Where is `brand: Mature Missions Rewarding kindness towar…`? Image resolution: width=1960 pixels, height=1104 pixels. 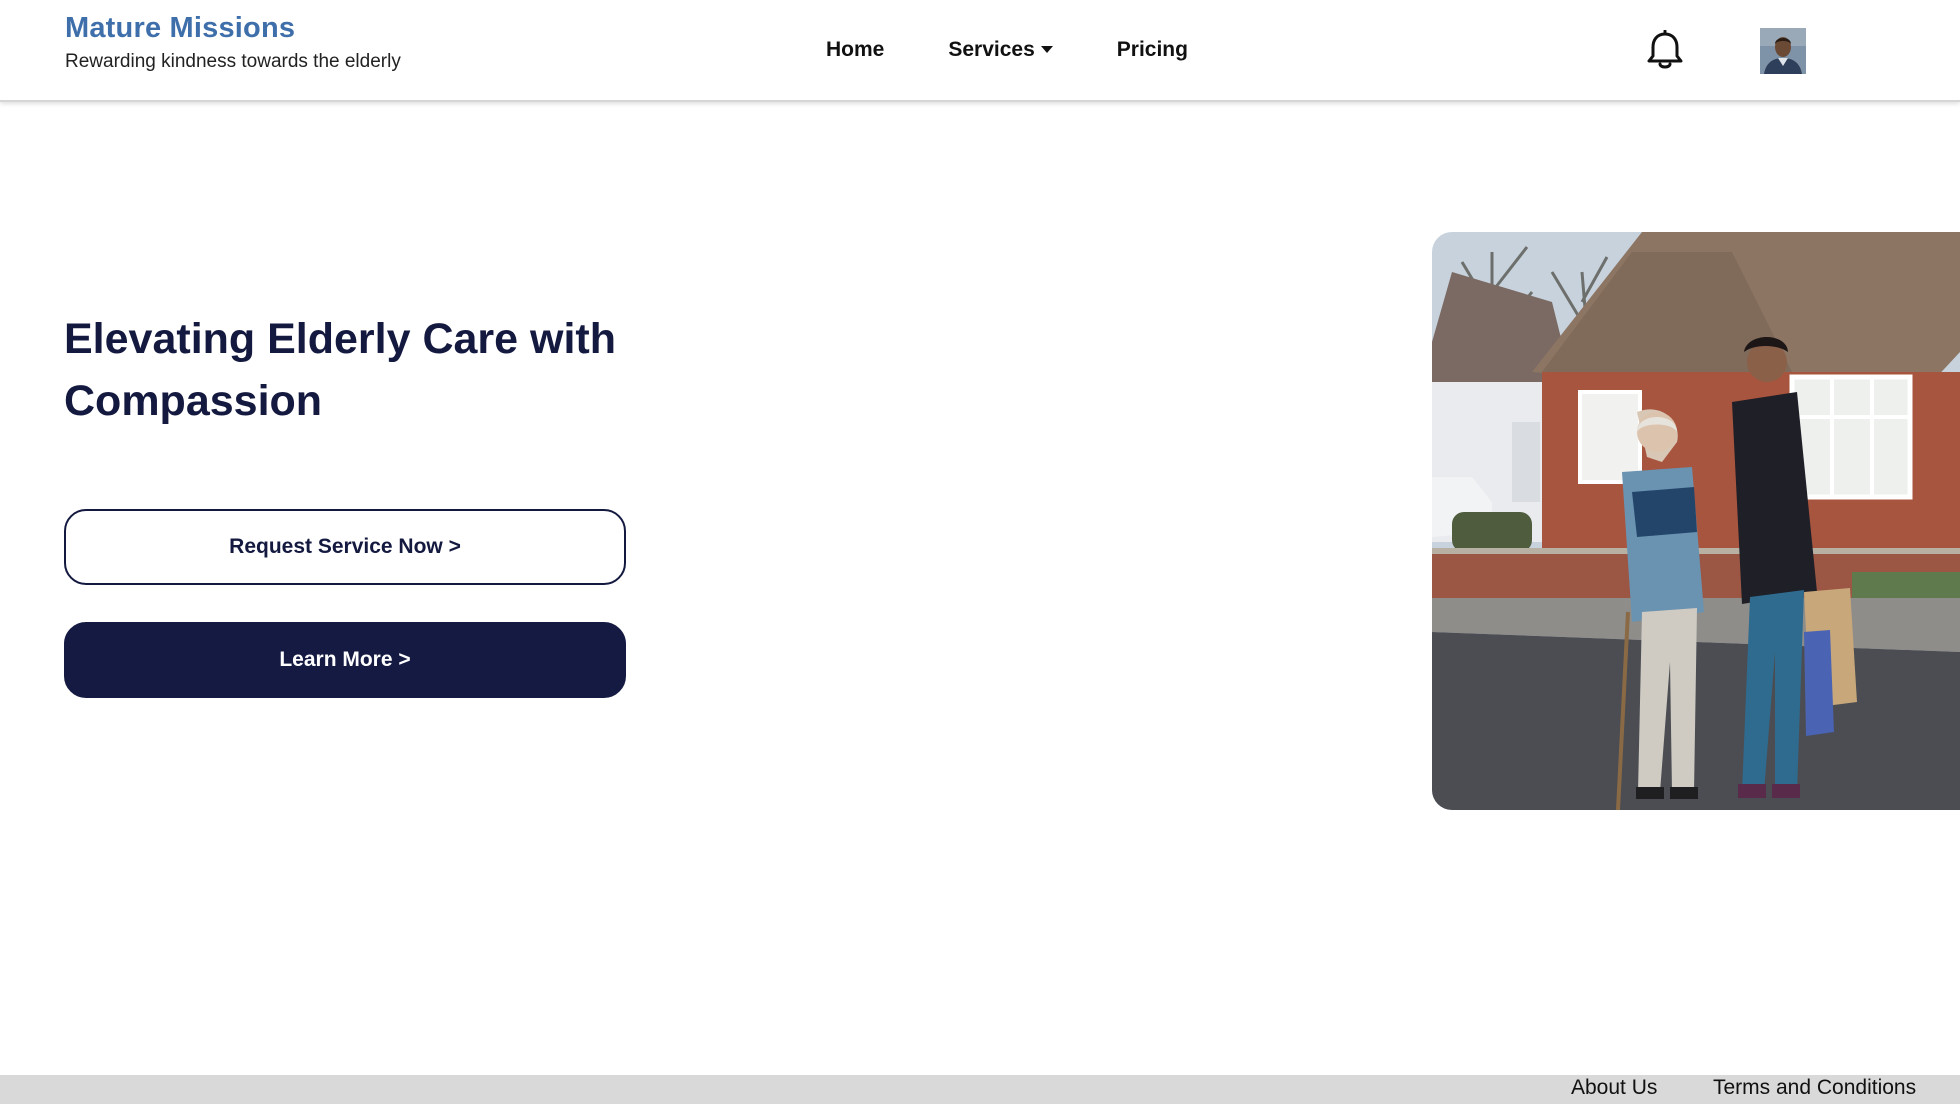 brand: Mature Missions Rewarding kindness towar… is located at coordinates (233, 42).